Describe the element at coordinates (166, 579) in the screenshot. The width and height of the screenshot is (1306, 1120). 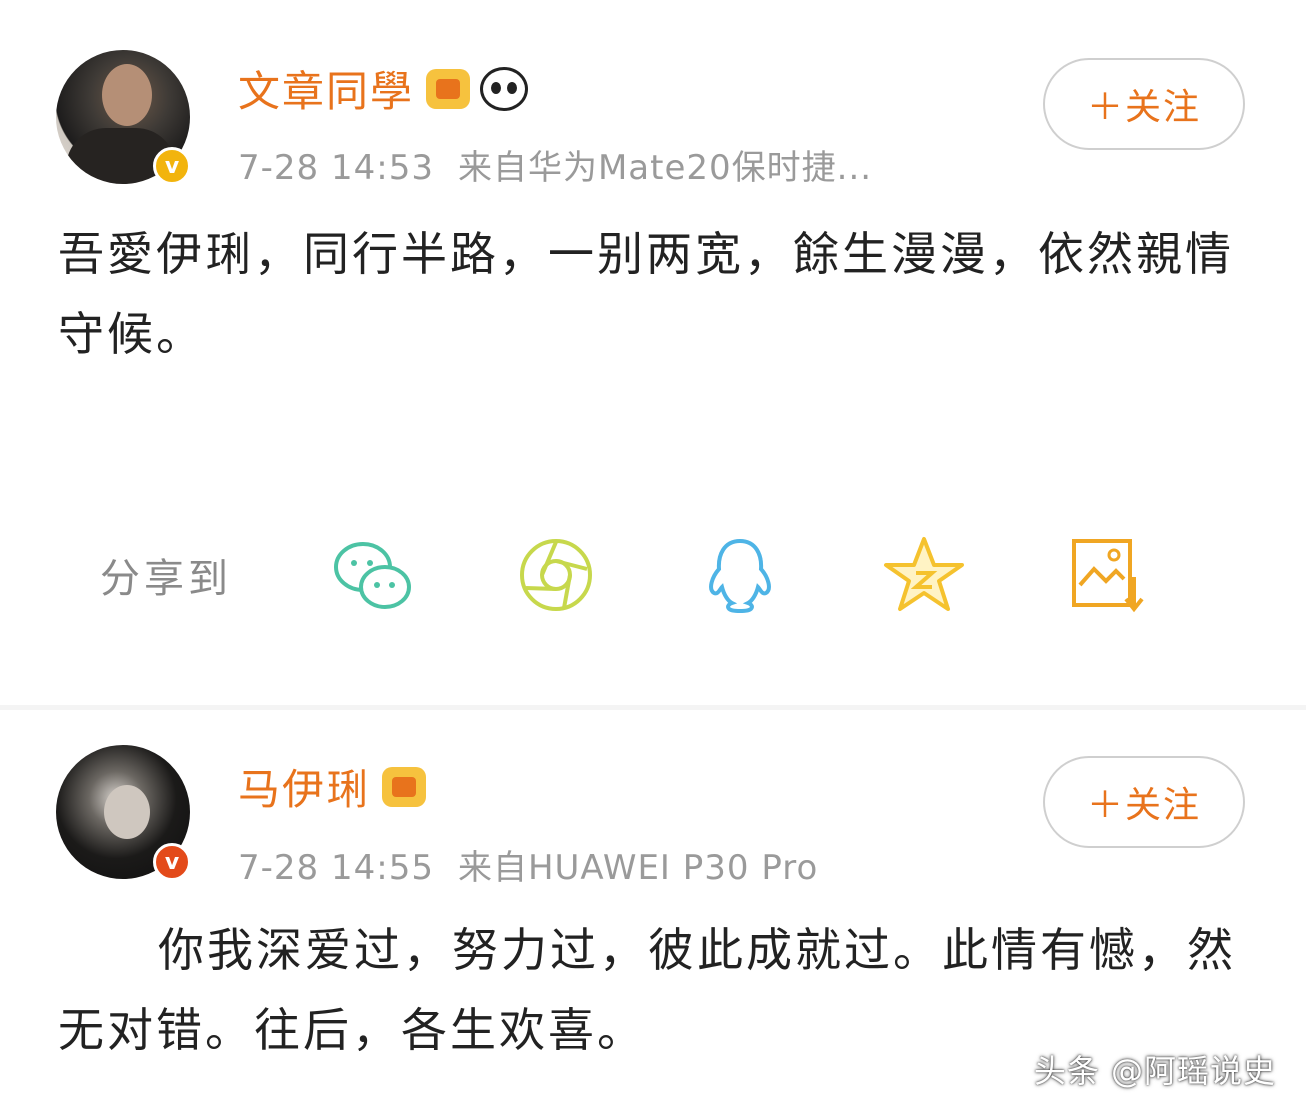
I see `share-label: 分享到` at that location.